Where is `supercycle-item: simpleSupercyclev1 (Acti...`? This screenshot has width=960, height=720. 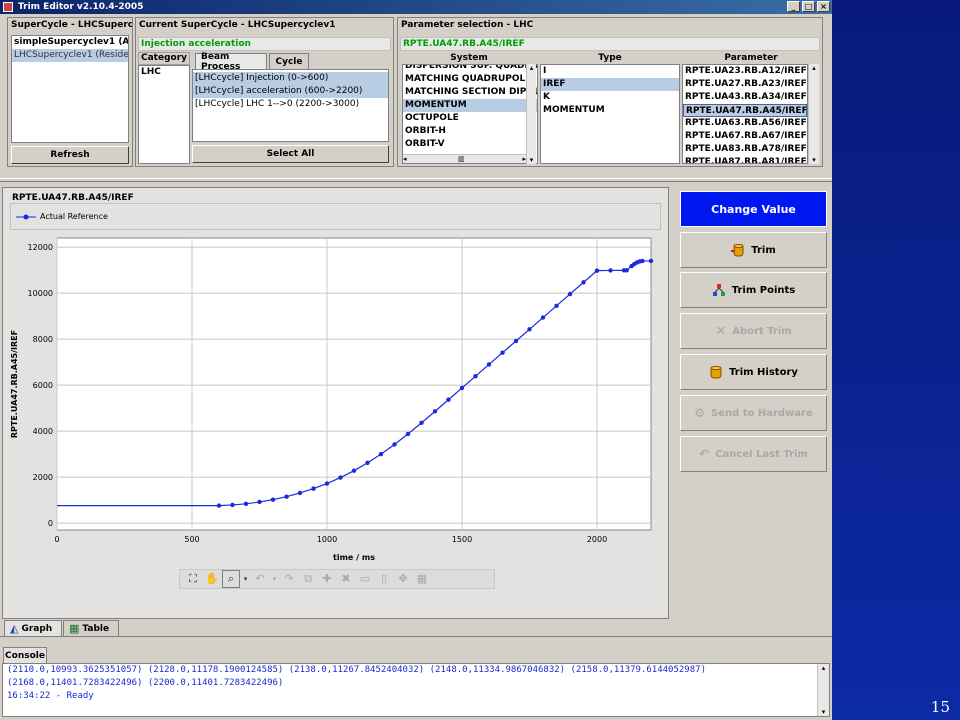 supercycle-item: simpleSupercyclev1 (Acti... is located at coordinates (70, 42).